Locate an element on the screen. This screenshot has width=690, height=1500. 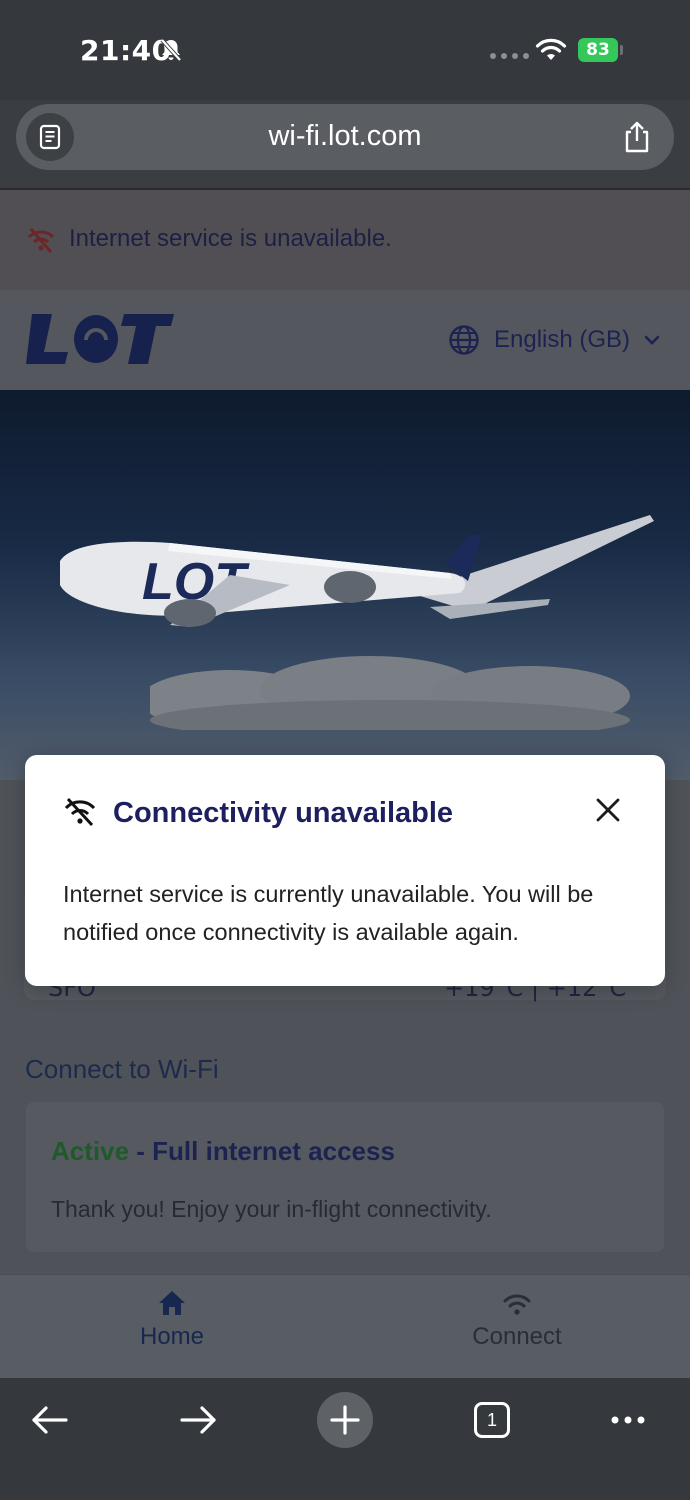
language-selector: English (GB) is located at coordinates (554, 340).